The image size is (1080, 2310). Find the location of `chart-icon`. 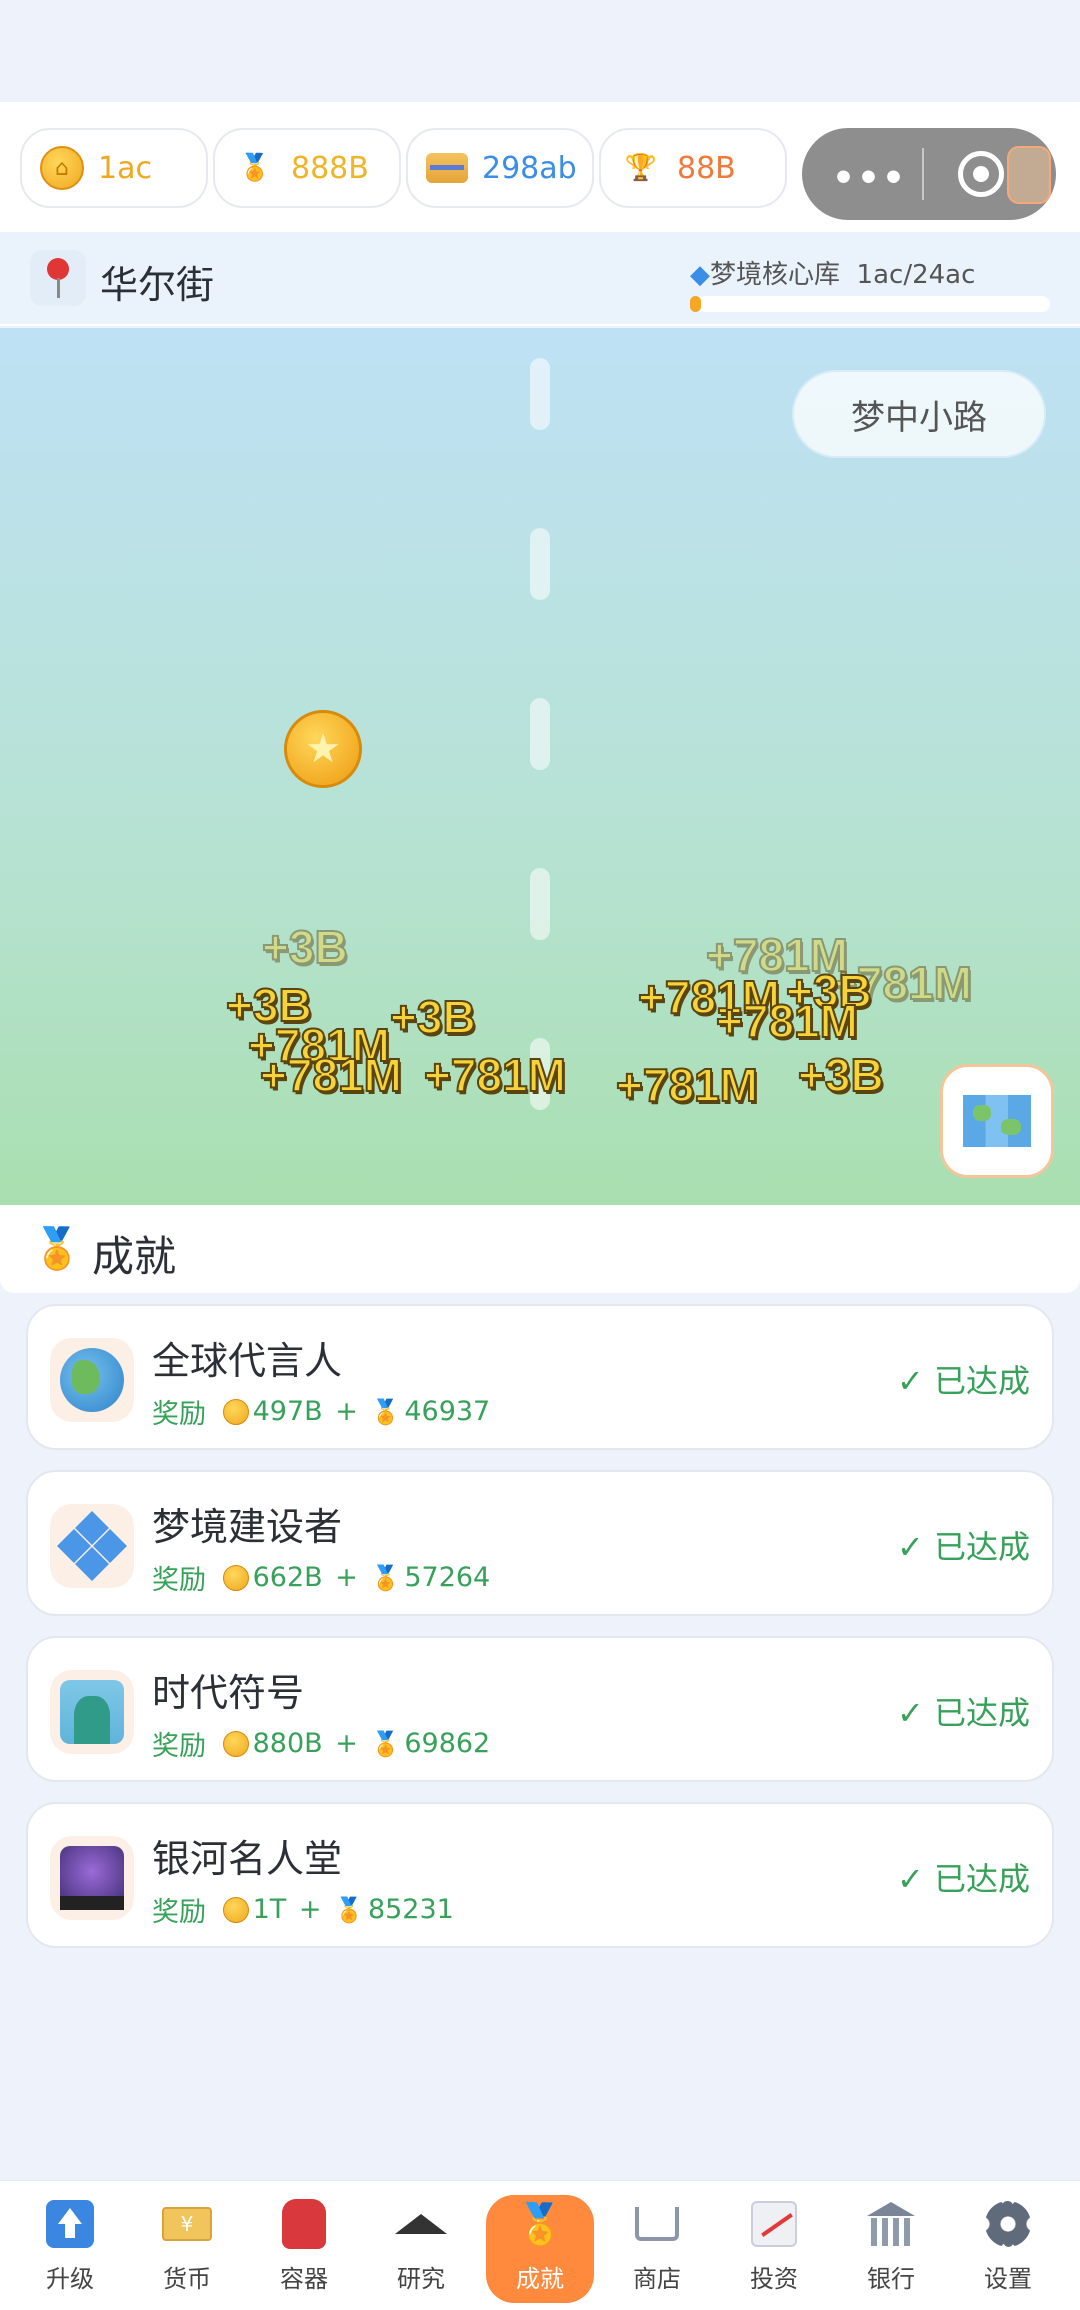

chart-icon is located at coordinates (774, 2224).